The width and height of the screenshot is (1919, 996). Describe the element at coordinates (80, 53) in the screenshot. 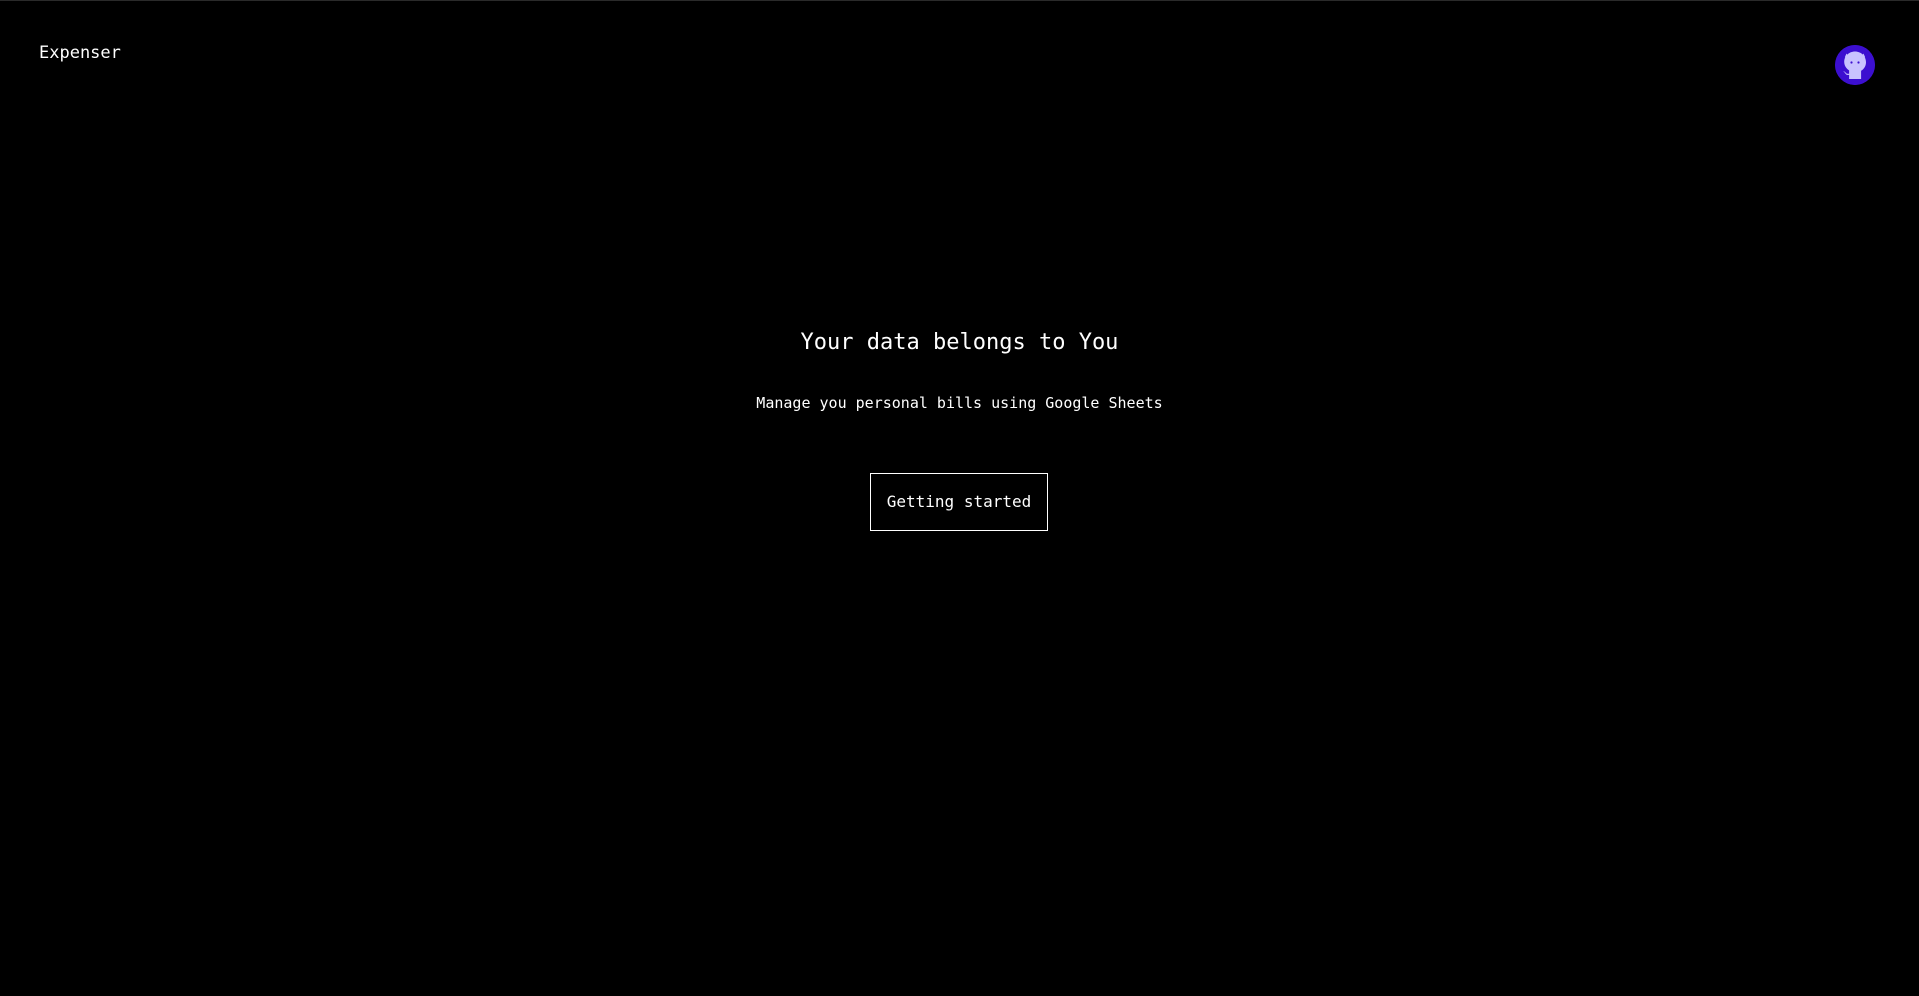

I see `brand-logo: Expenser` at that location.